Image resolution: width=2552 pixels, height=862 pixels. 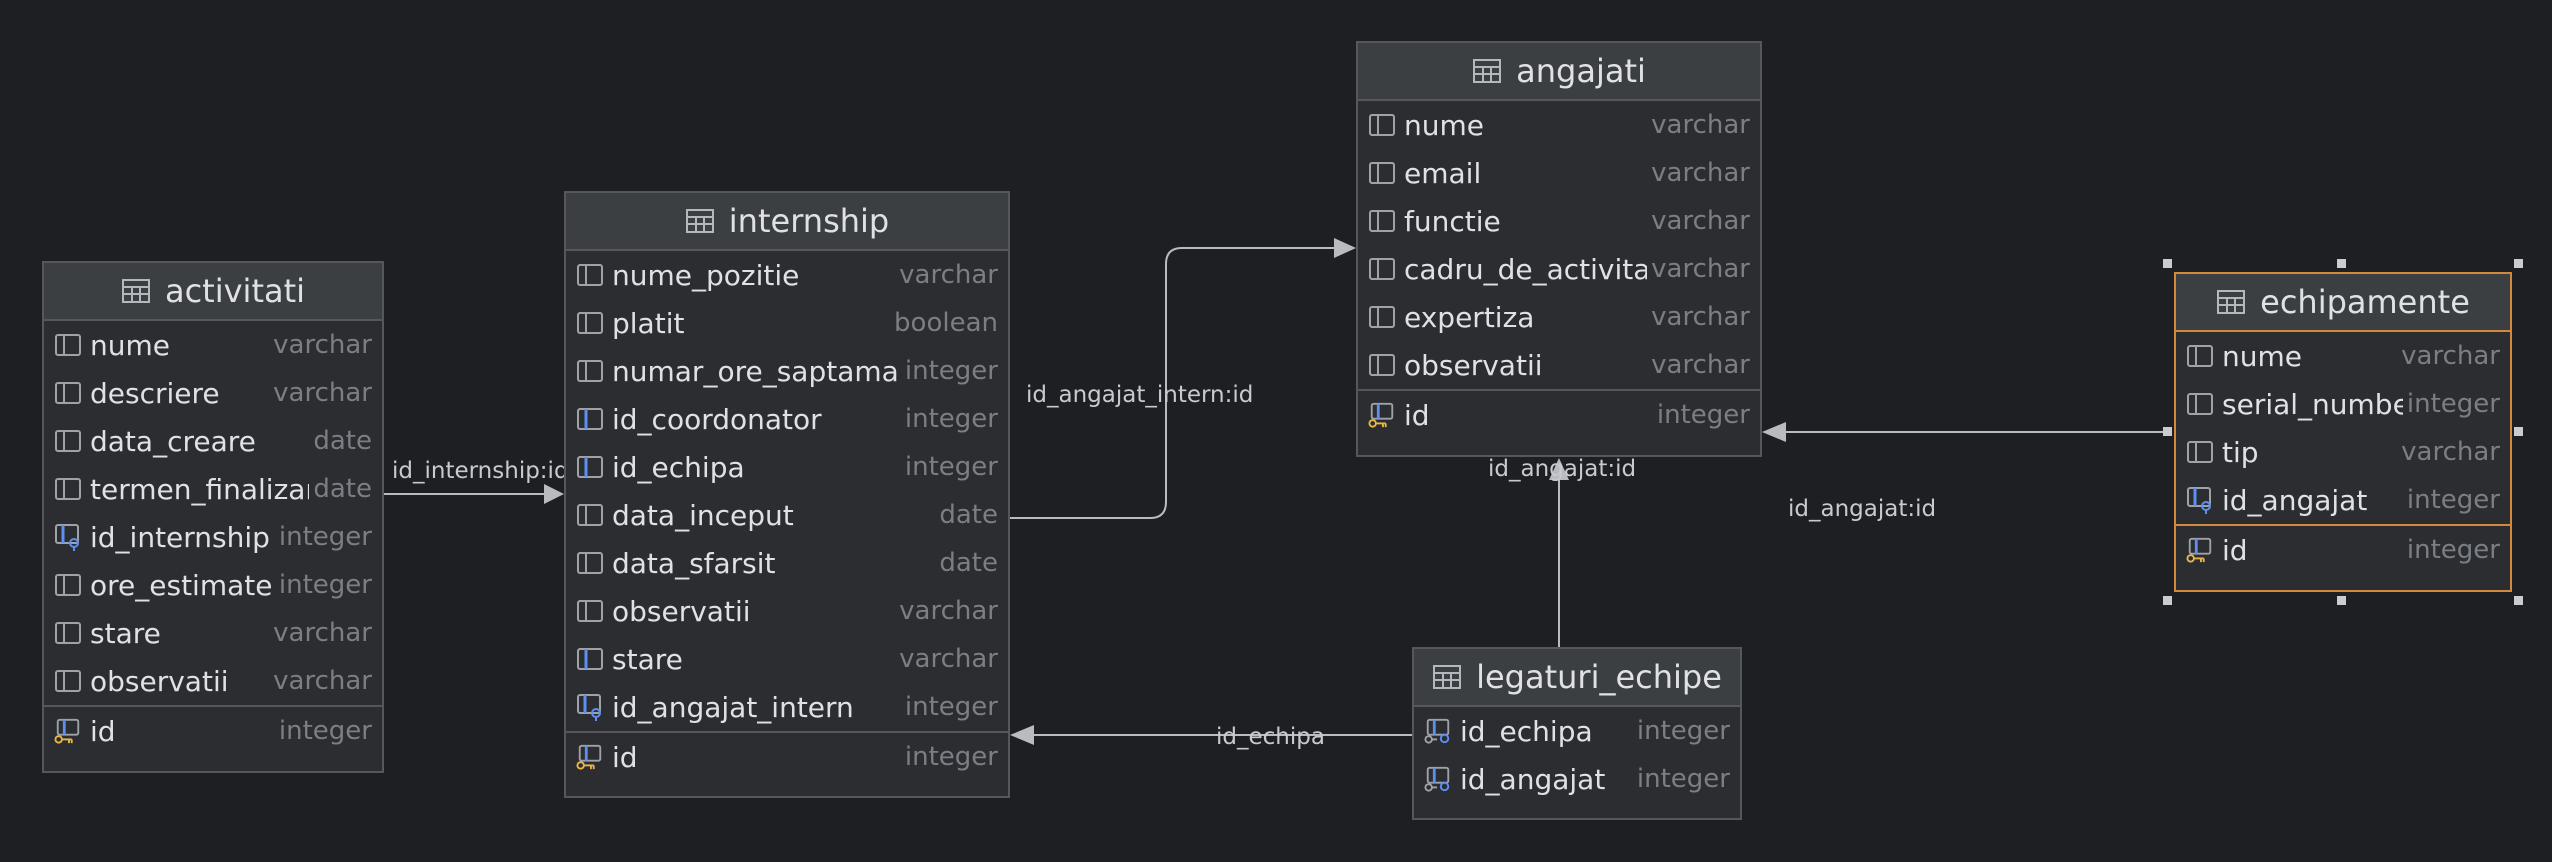 I want to click on resize-handle-middle-left, so click(x=2167, y=431).